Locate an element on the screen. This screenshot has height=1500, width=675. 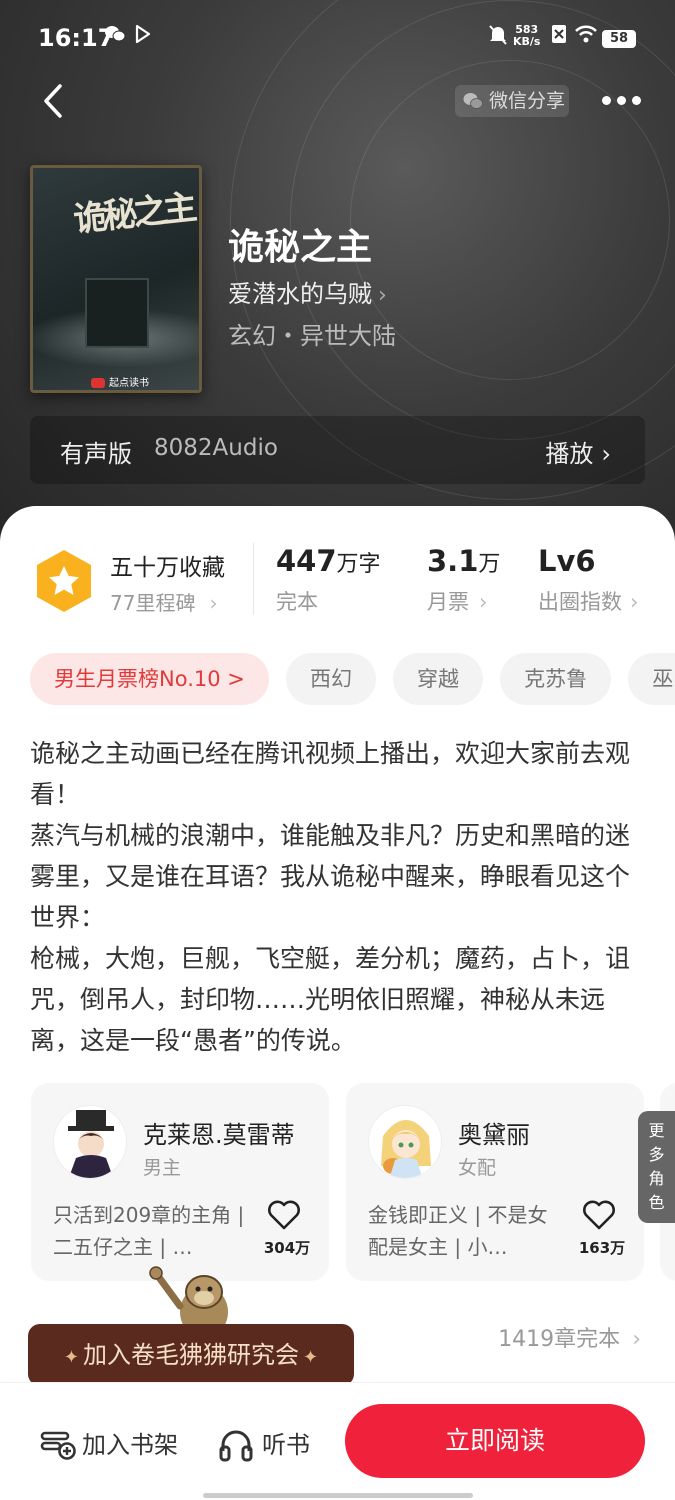
join-club-tooltip: ✦ 加入卷毛狒狒研究会 ✦ is located at coordinates (191, 1355).